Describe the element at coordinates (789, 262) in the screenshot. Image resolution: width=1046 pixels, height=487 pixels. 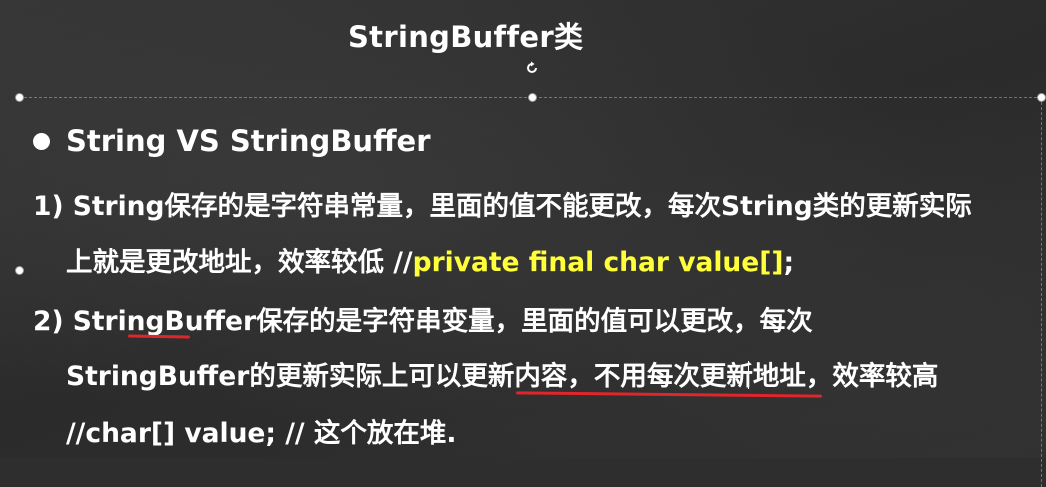
I see `point1-line2-end: ;` at that location.